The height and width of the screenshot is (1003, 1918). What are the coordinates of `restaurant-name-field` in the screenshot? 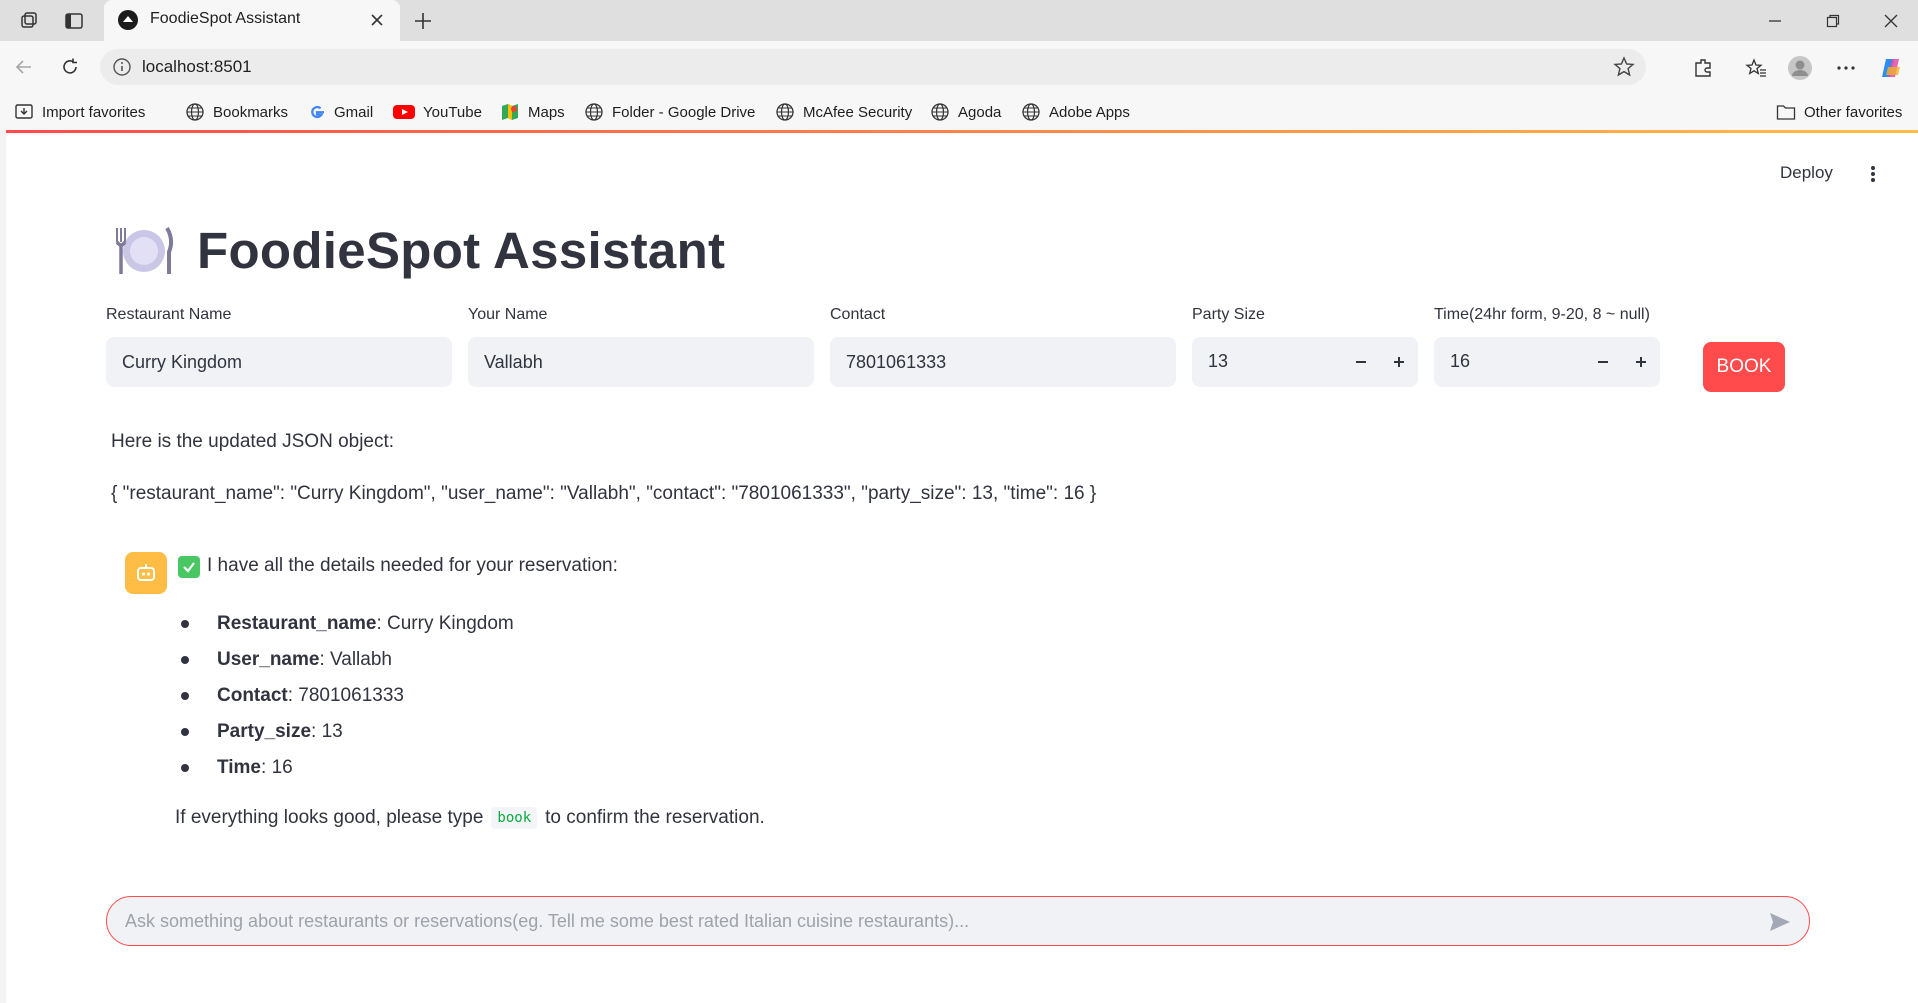 It's located at (279, 362).